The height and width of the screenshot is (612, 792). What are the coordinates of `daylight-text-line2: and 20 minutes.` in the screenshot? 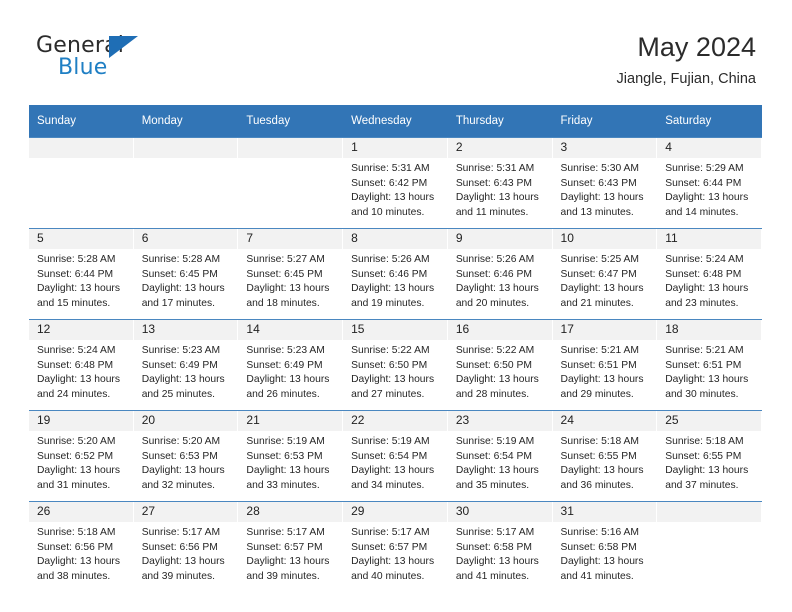 It's located at (492, 303).